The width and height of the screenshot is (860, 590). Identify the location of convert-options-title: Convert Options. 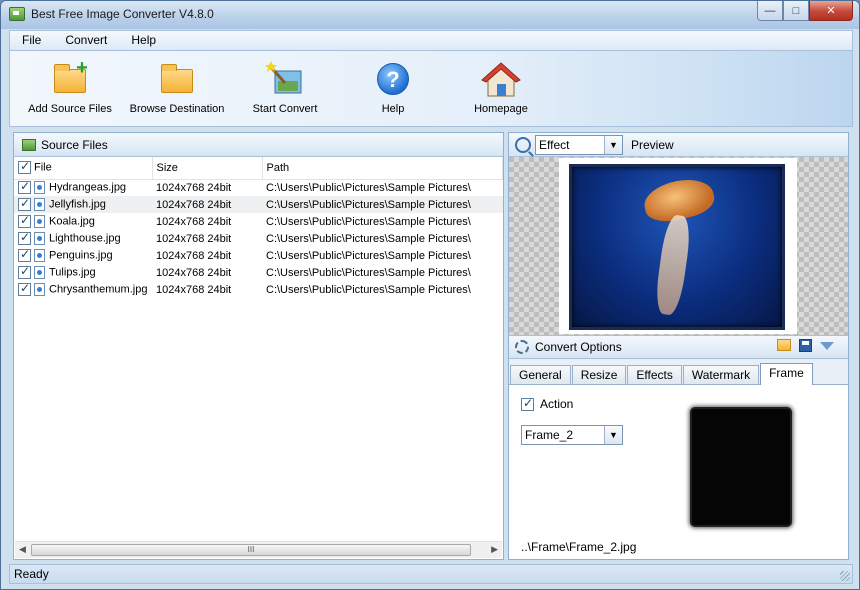
(578, 347).